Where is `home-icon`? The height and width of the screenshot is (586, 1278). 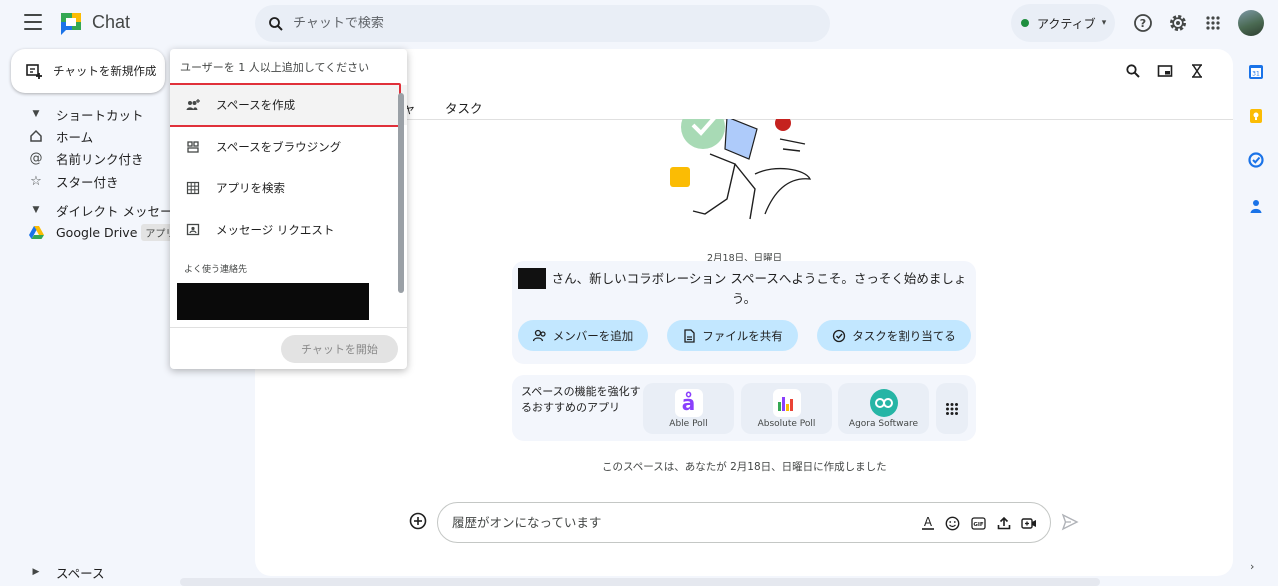
home-icon is located at coordinates (36, 136).